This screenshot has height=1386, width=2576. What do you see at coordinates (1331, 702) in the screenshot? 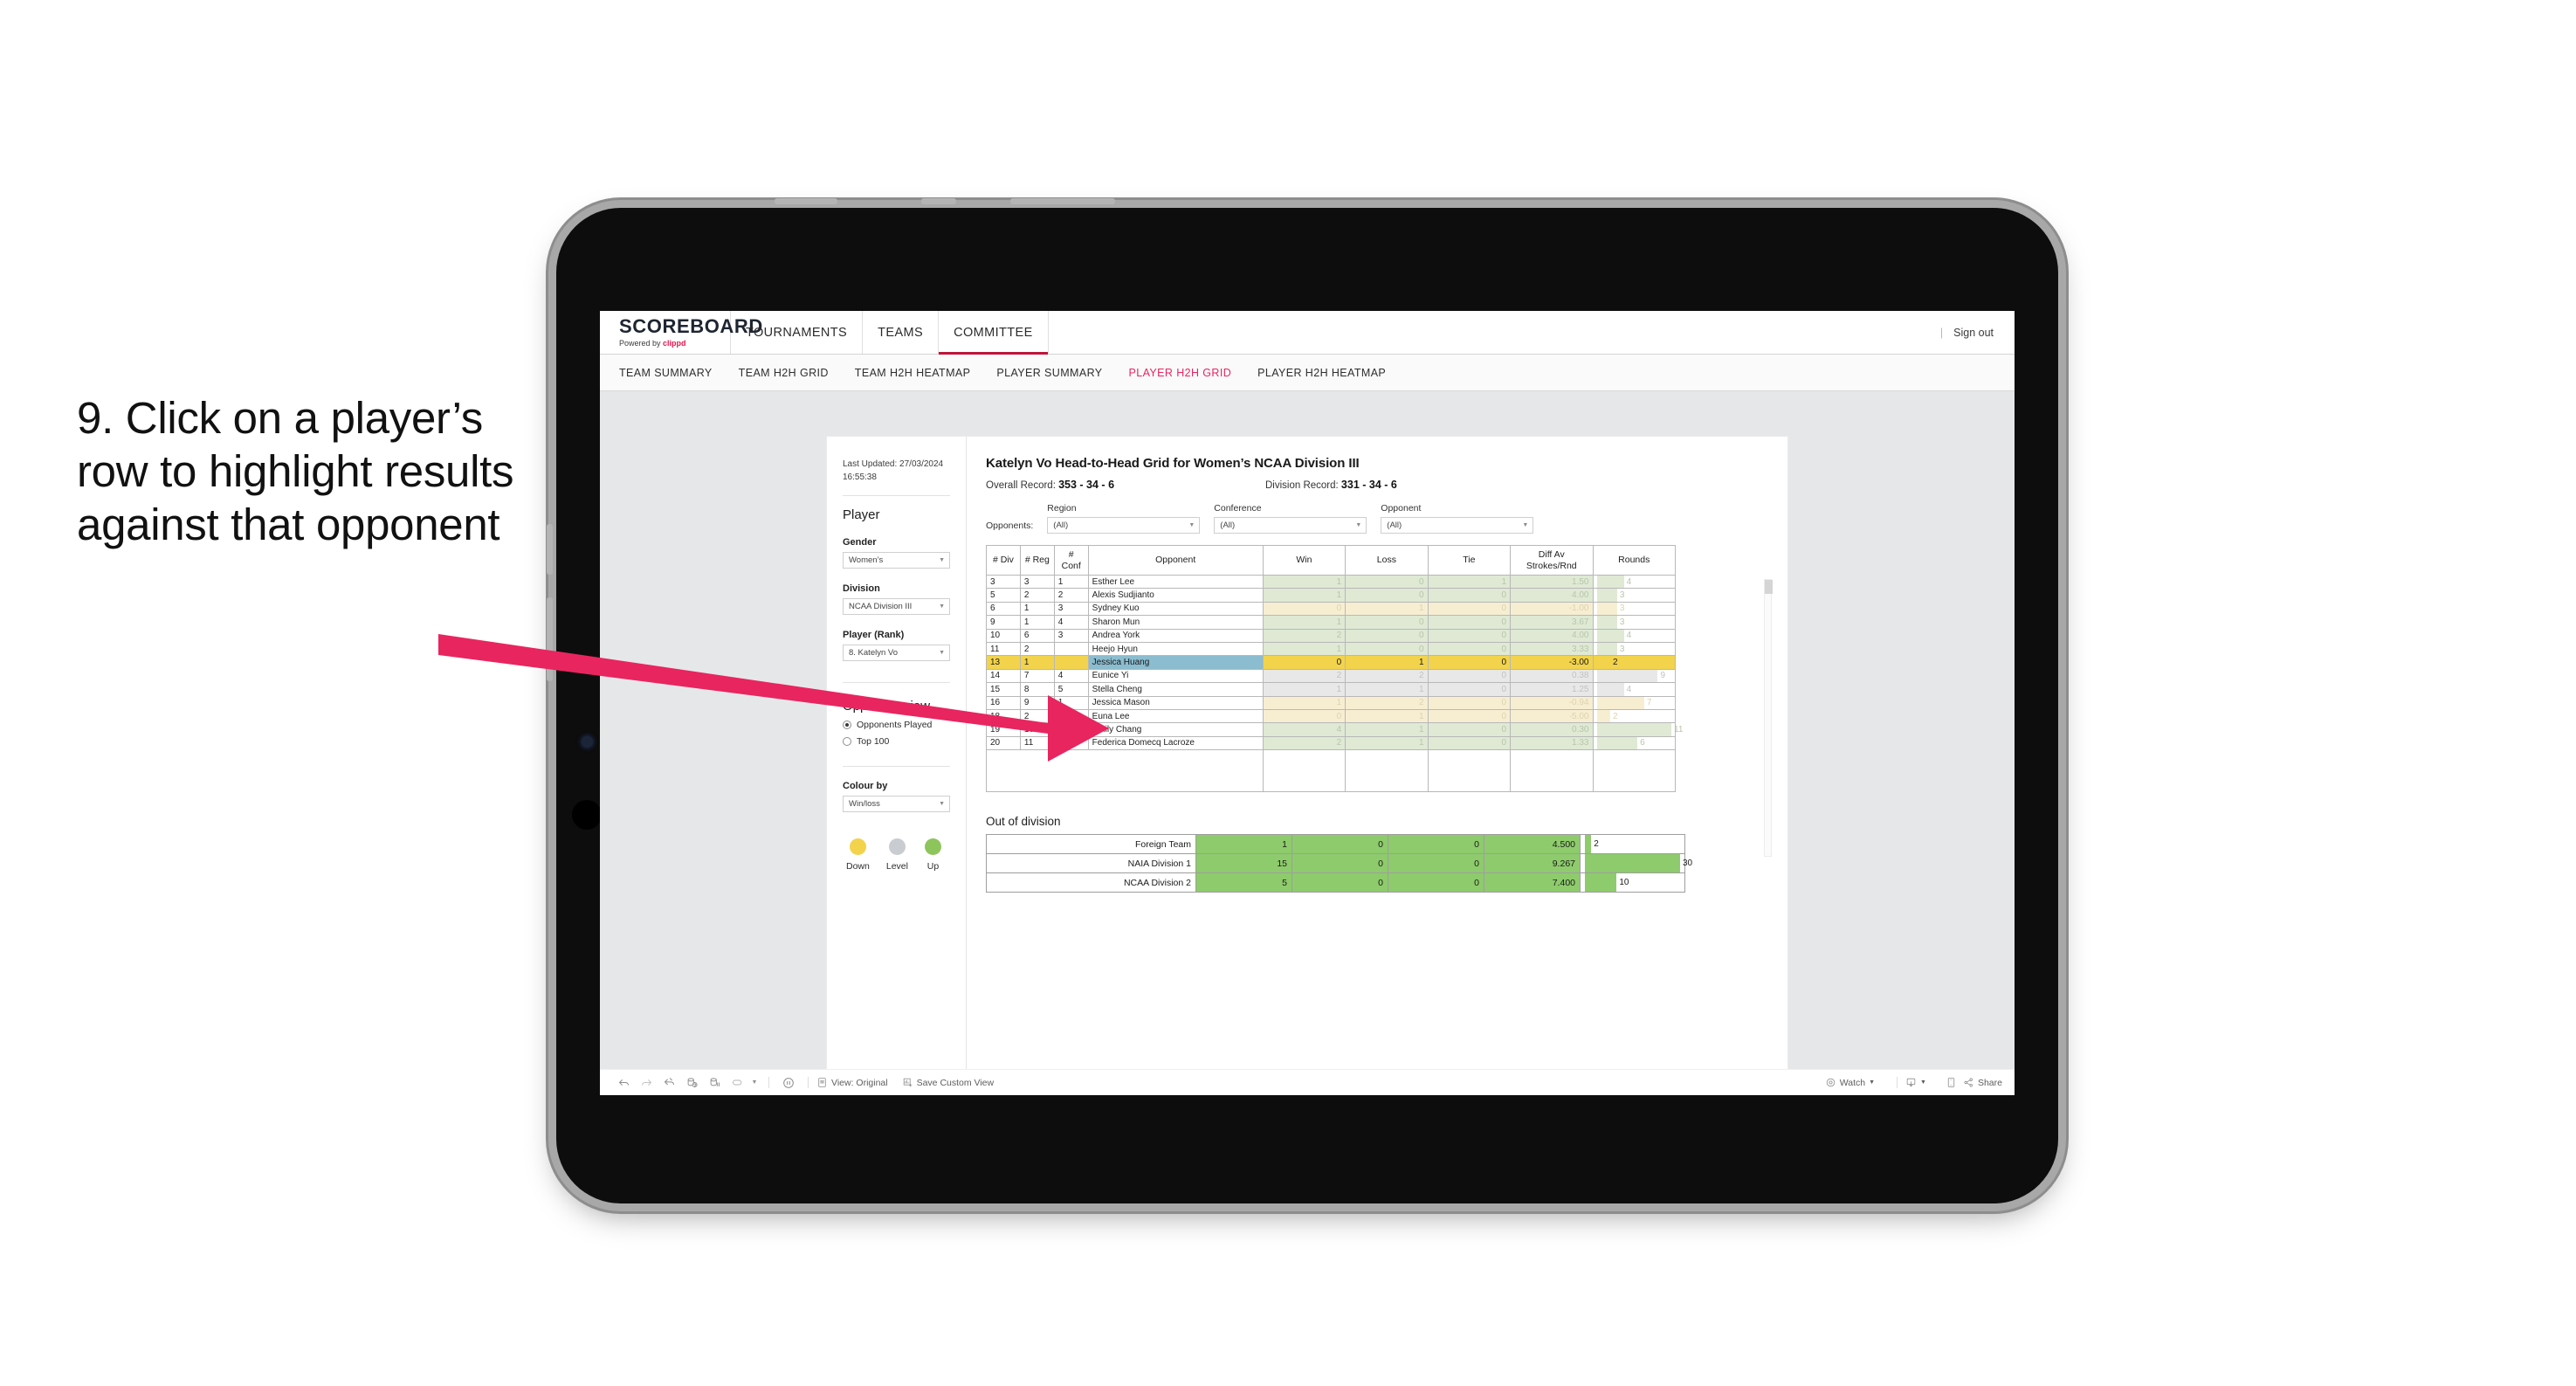
I see `table-row: 16 9 1 Jessica Mason 1 2 0 -0.94 7` at bounding box center [1331, 702].